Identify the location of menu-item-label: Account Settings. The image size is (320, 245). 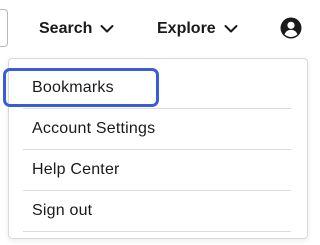
(94, 128).